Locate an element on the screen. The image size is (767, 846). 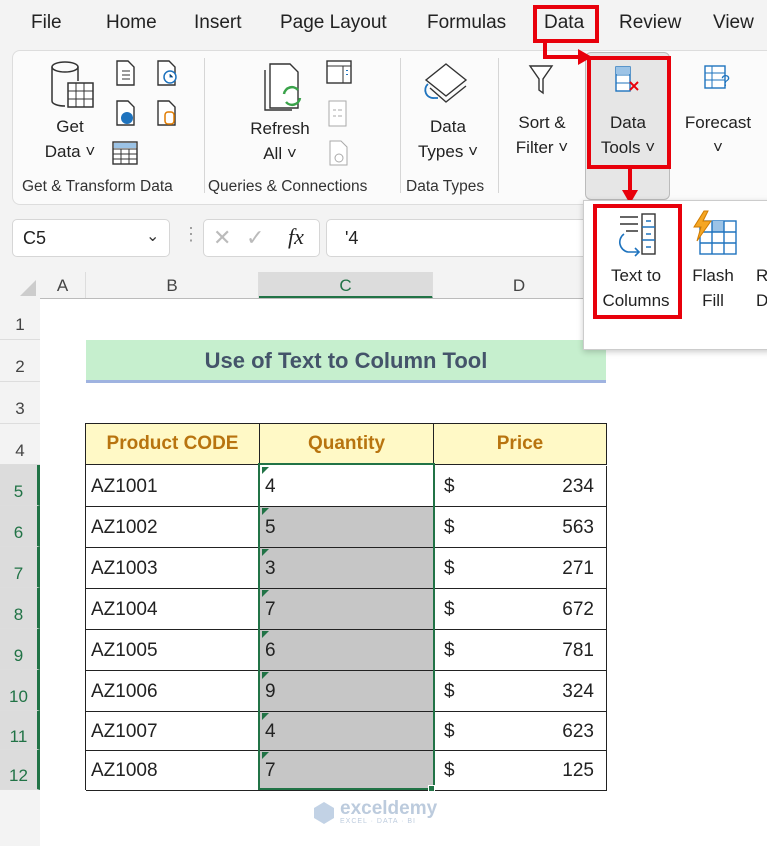
row-header-4: 4 is located at coordinates (20, 444).